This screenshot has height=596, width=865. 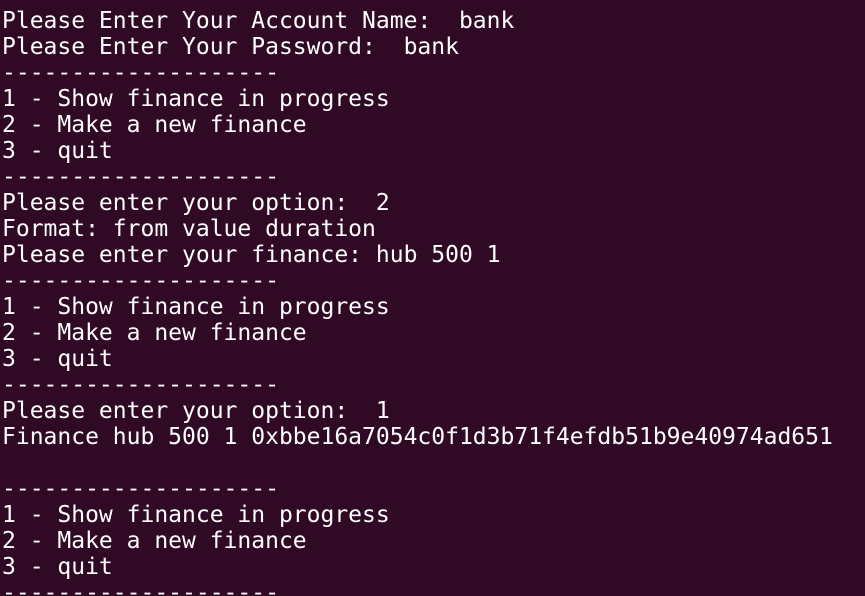 I want to click on password-prompt: Please Enter Your Password: bank, so click(x=230, y=47).